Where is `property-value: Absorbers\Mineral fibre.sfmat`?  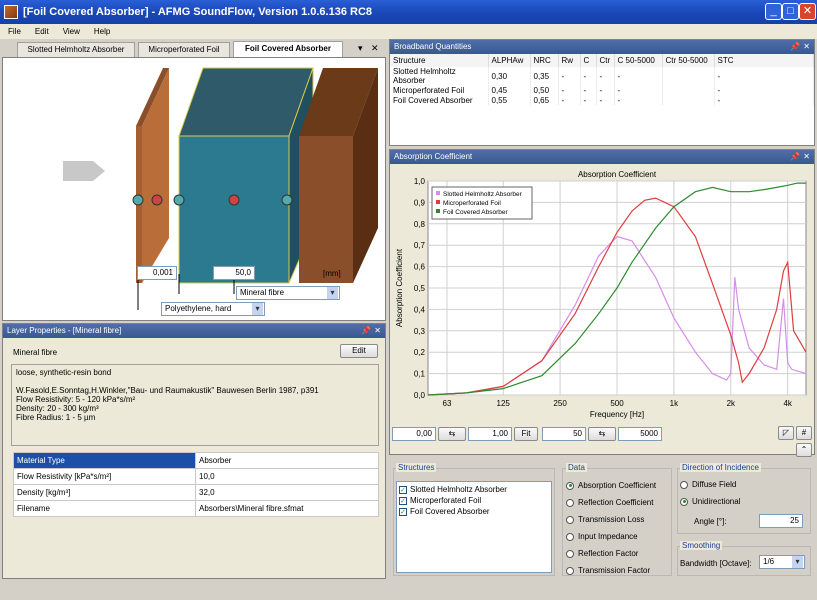 property-value: Absorbers\Mineral fibre.sfmat is located at coordinates (287, 508).